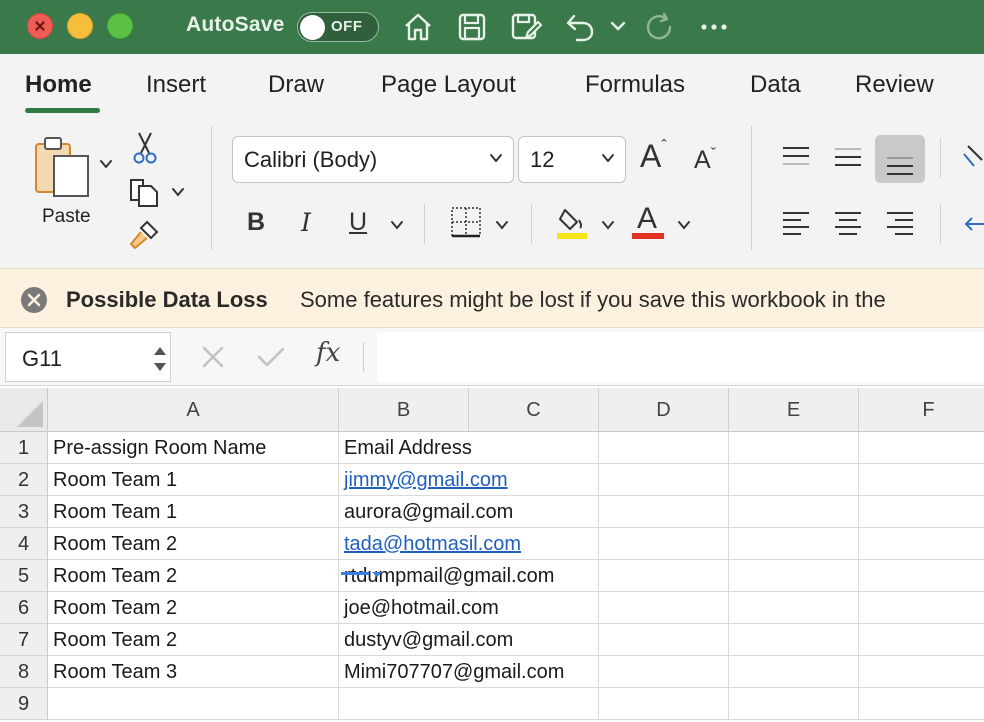  What do you see at coordinates (397, 225) in the screenshot?
I see `underline-options-chevron-icon` at bounding box center [397, 225].